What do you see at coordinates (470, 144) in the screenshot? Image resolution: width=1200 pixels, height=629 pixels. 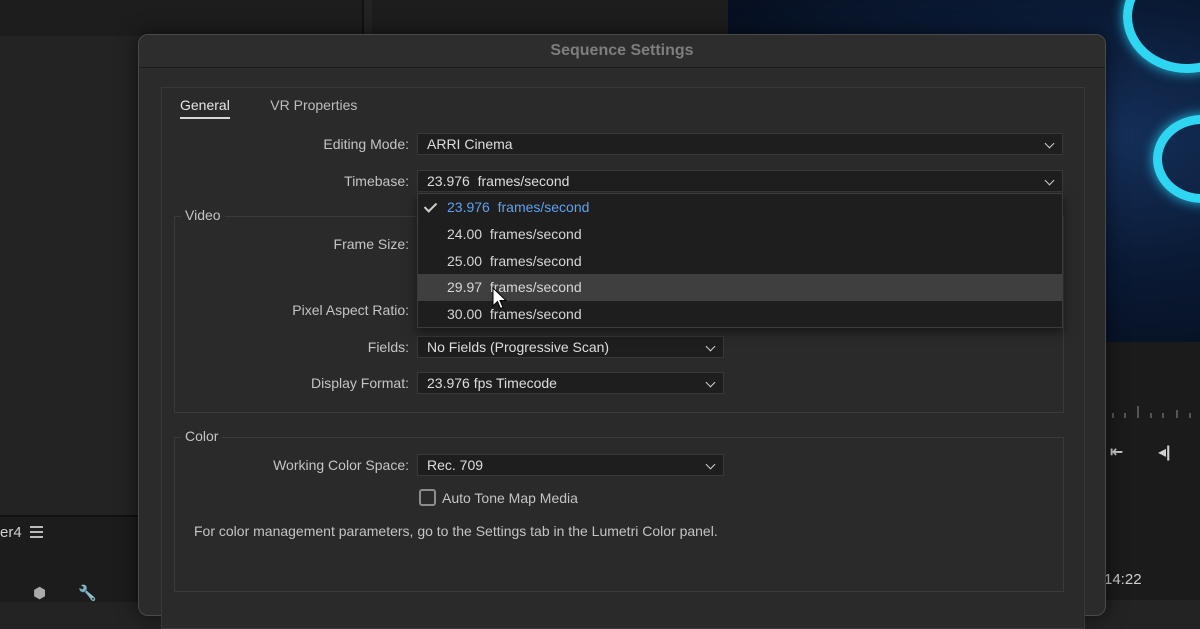 I see `editing-mode-value: ARRI Cinema` at bounding box center [470, 144].